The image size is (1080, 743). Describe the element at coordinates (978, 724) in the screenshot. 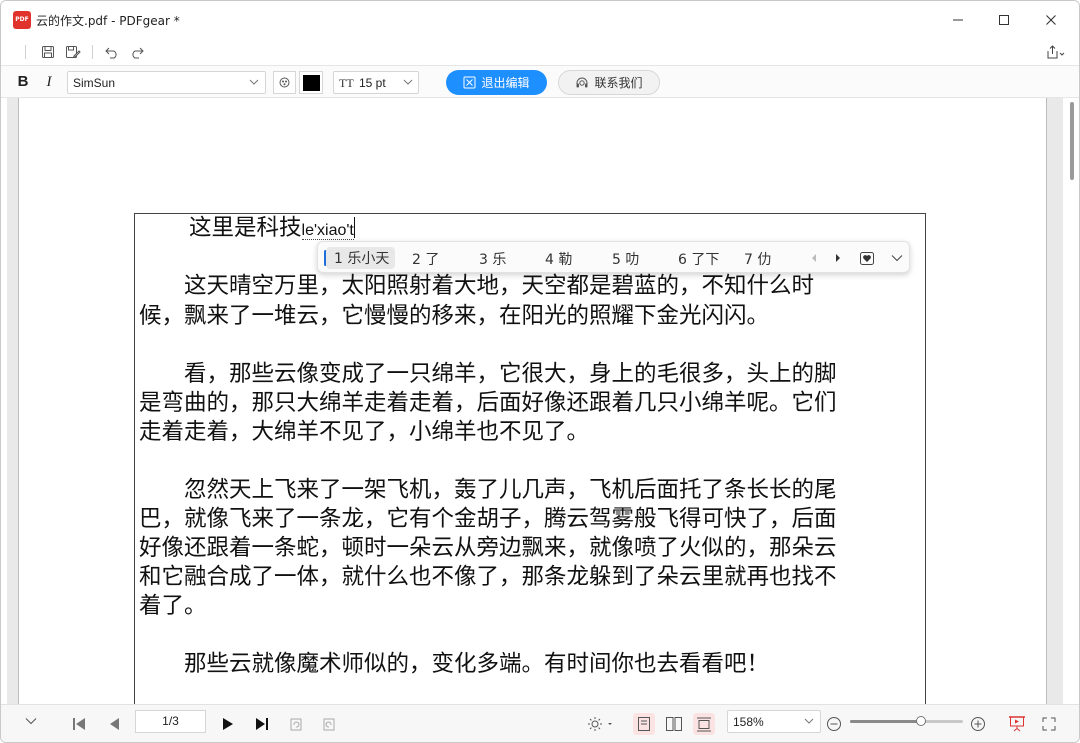

I see `zoom-in-button` at that location.